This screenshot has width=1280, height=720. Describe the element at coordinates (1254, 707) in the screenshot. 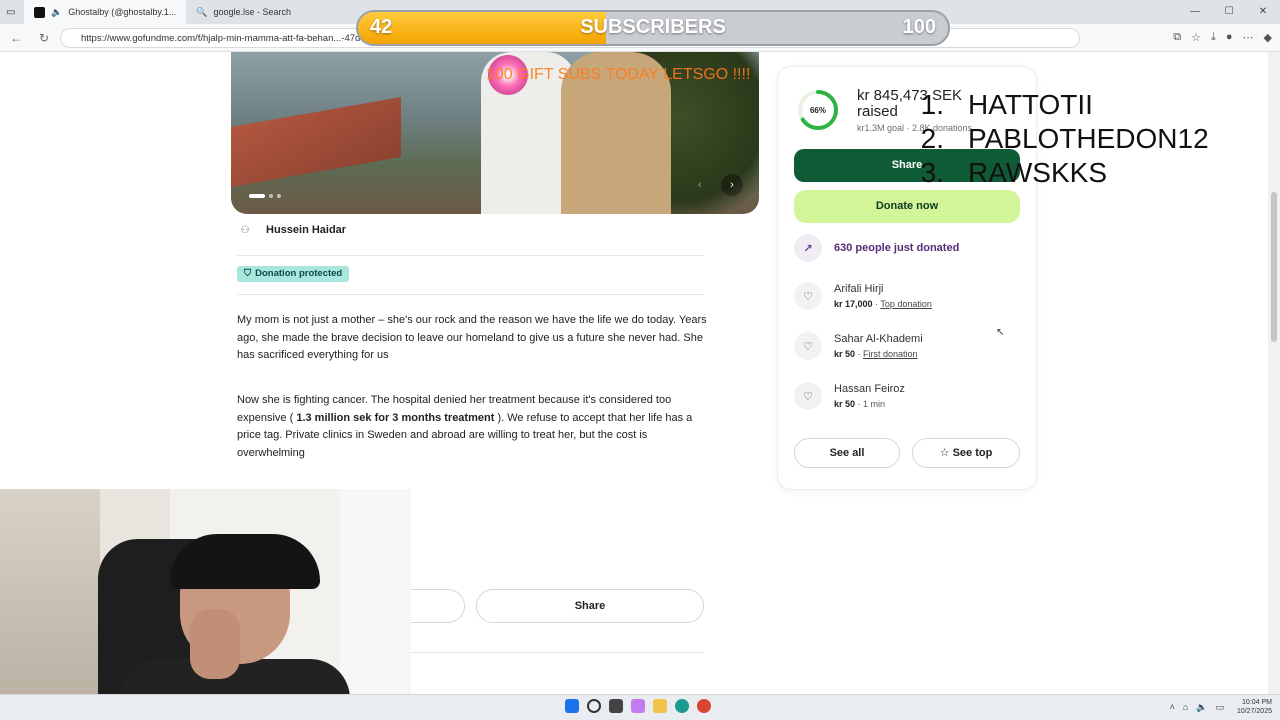

I see `clock: 10:04 PM 10/27/2025` at that location.